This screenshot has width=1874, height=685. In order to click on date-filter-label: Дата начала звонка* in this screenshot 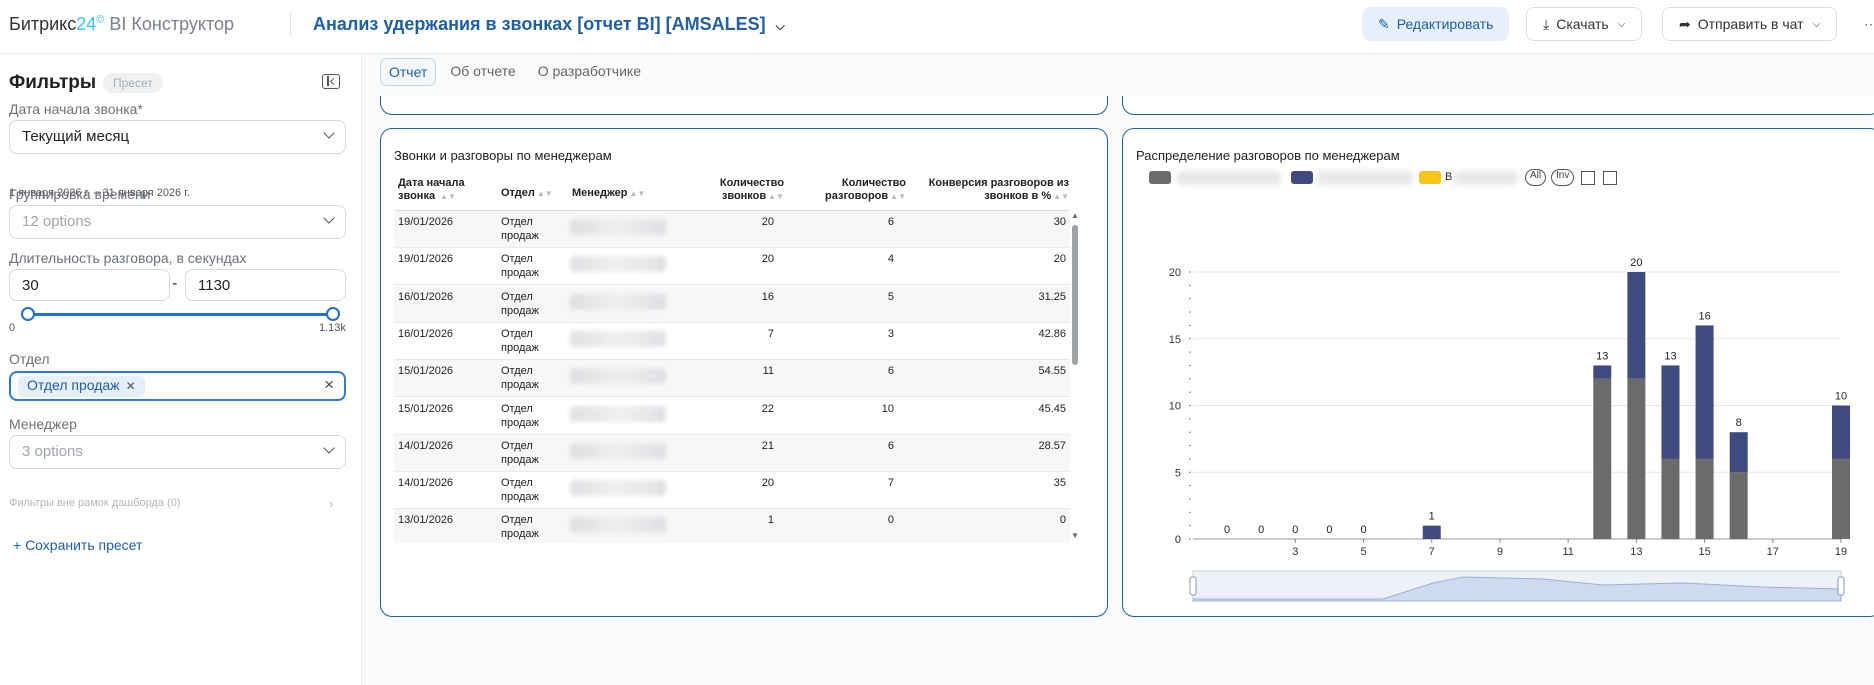, I will do `click(76, 109)`.